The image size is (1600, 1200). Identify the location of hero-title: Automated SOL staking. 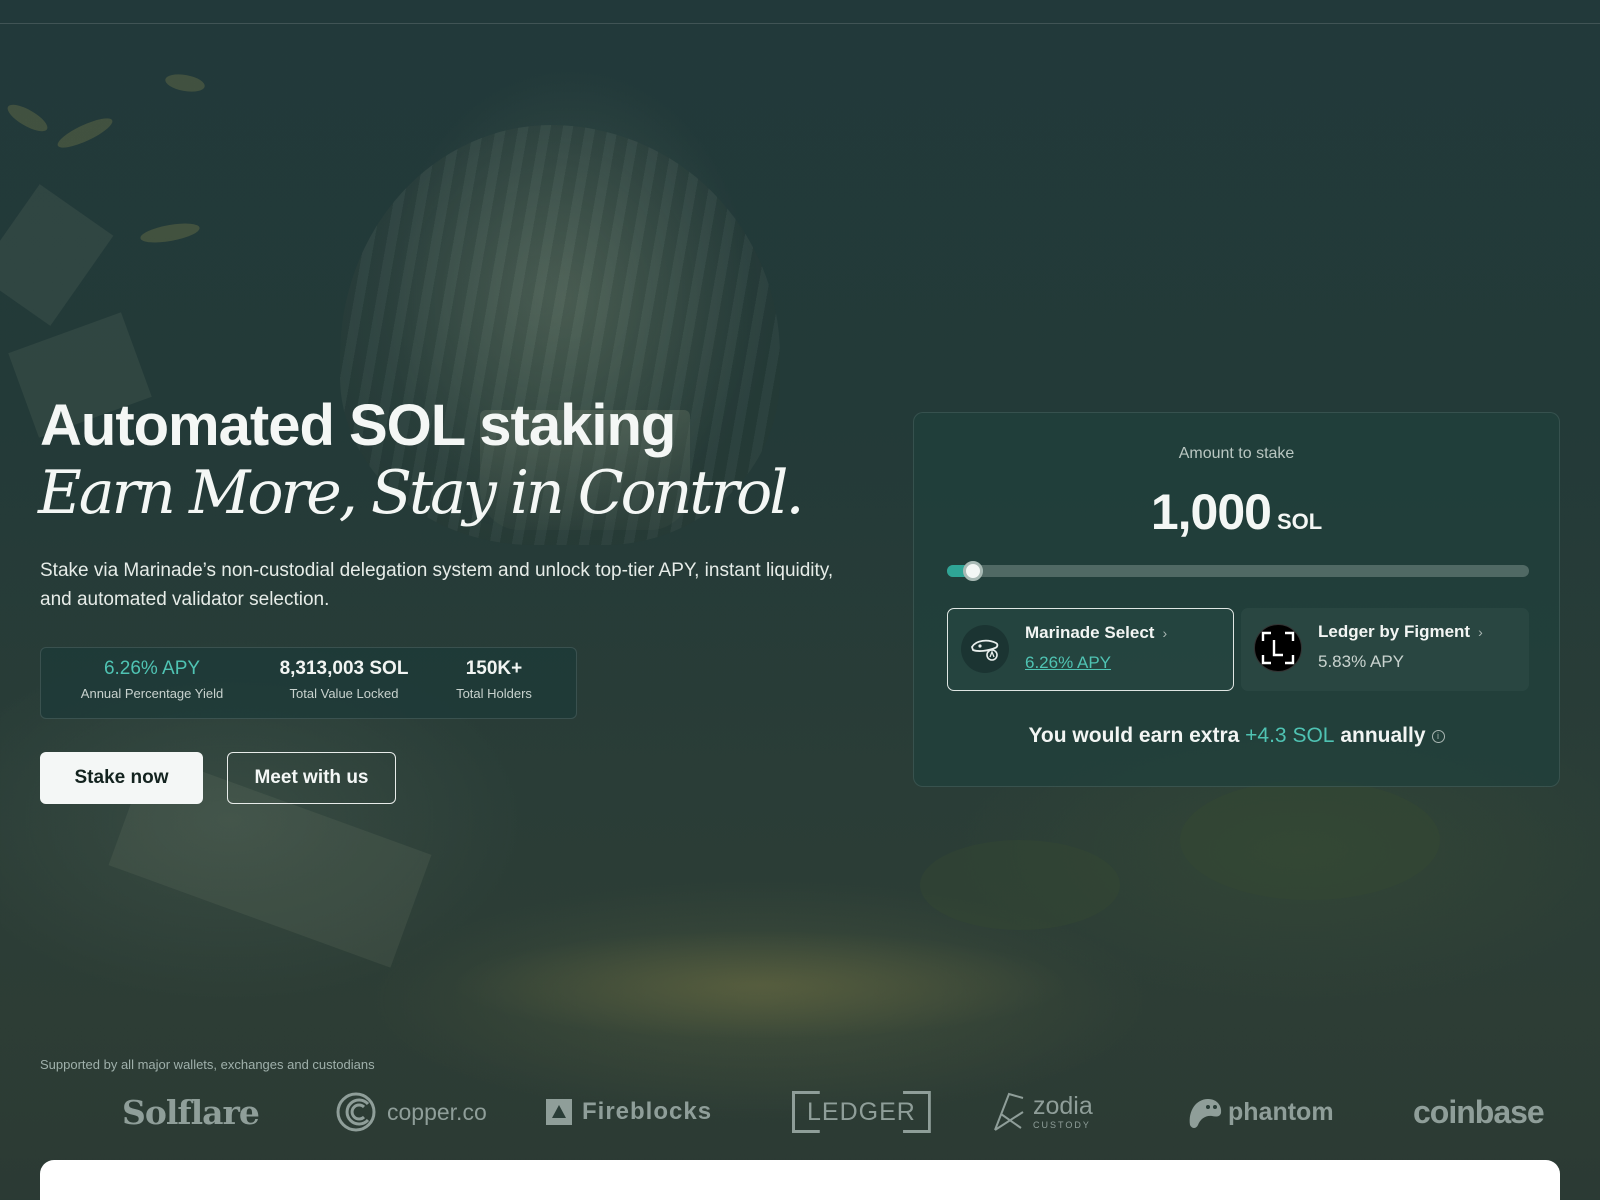
(358, 425).